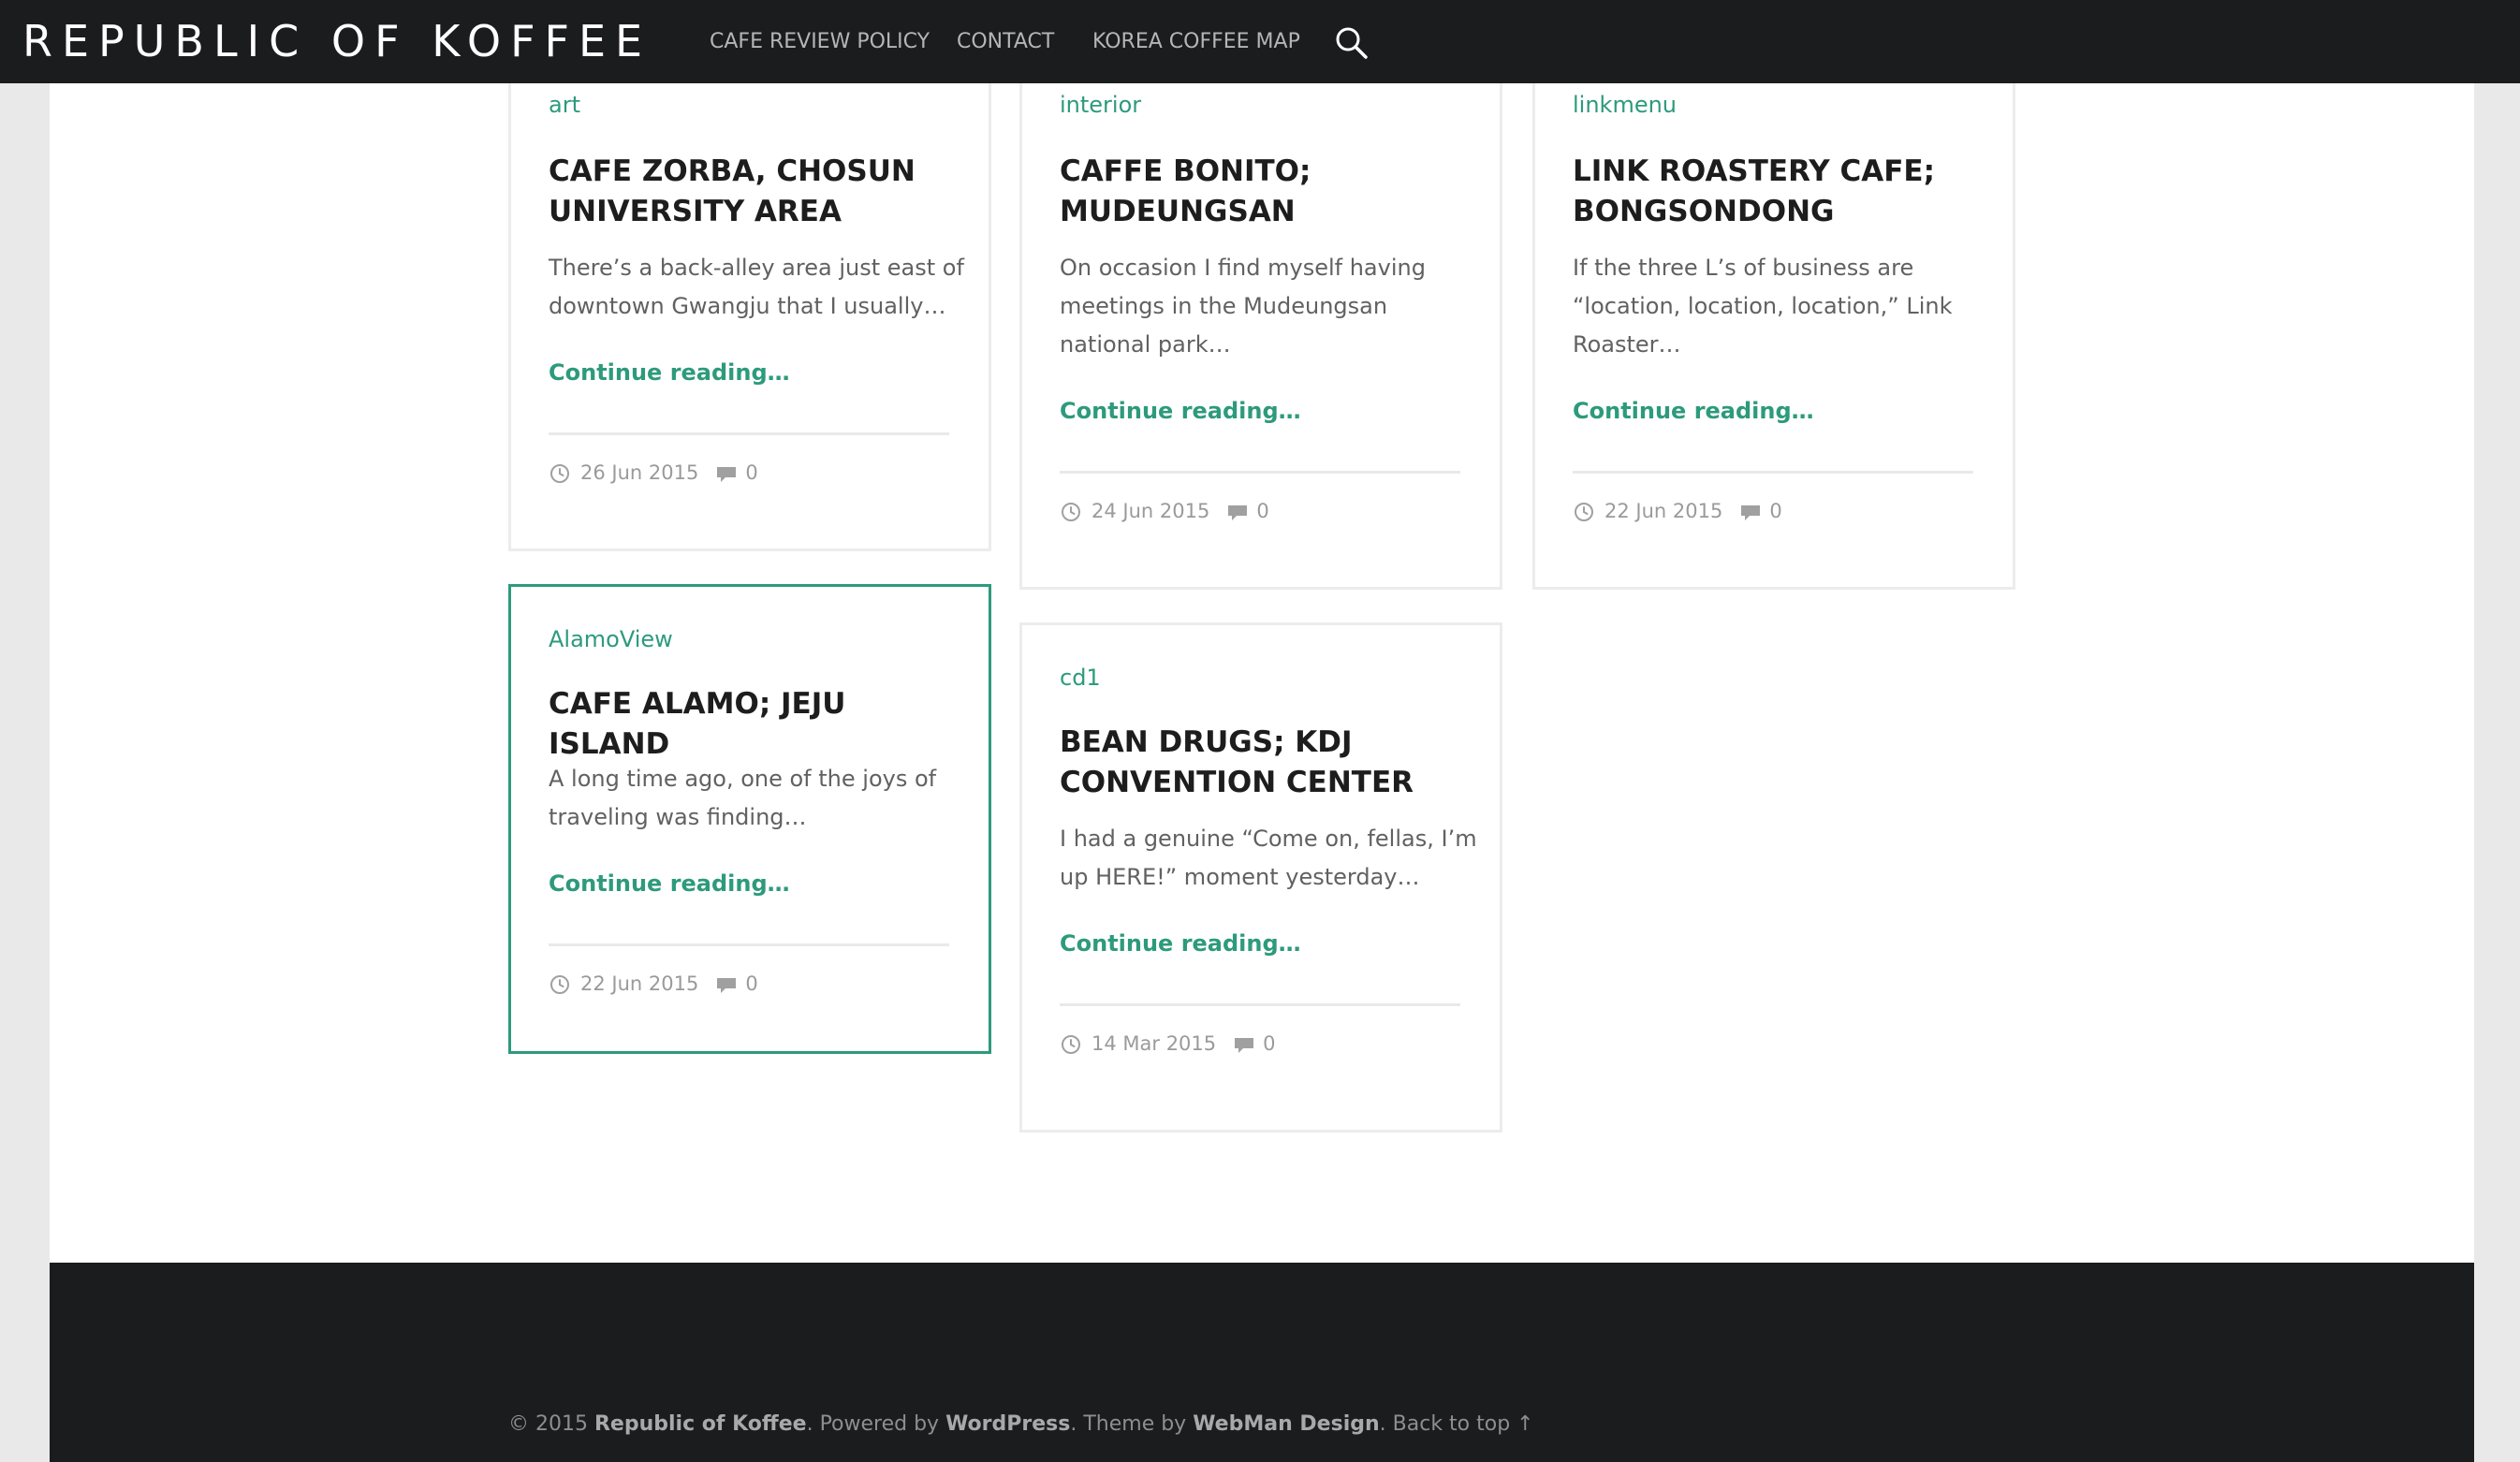  What do you see at coordinates (1261, 763) in the screenshot?
I see `post-title: BEAN DRUGS; KDJ CONVENTION CENTER` at bounding box center [1261, 763].